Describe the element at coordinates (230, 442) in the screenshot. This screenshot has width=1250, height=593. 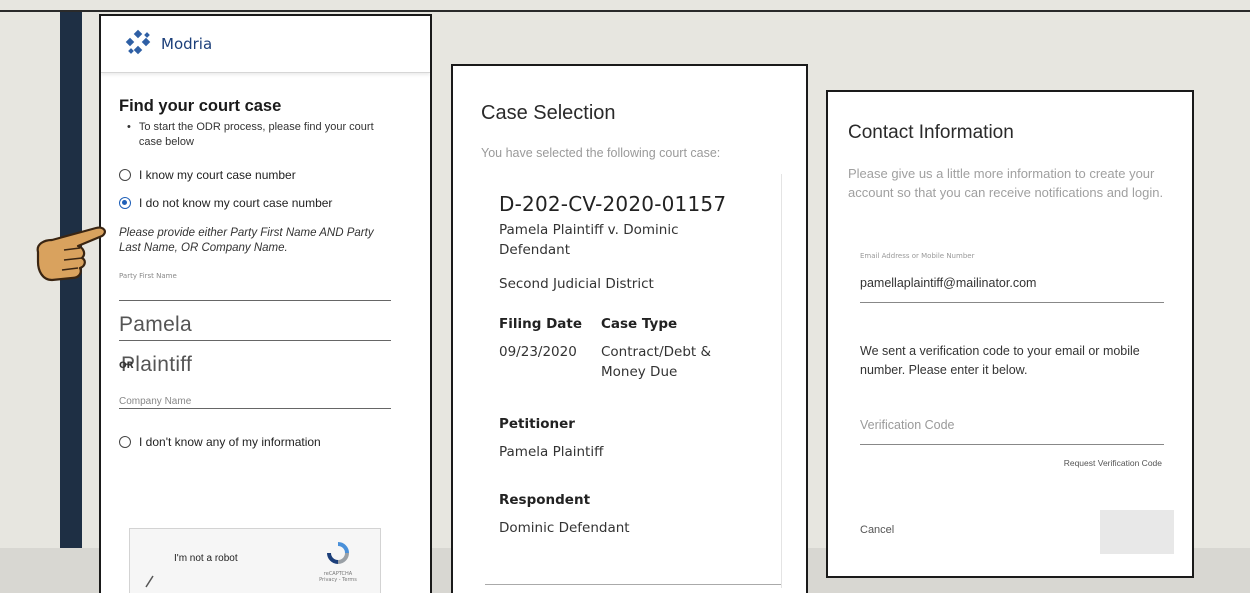
I see `radio-label: I don't know any of my information` at that location.